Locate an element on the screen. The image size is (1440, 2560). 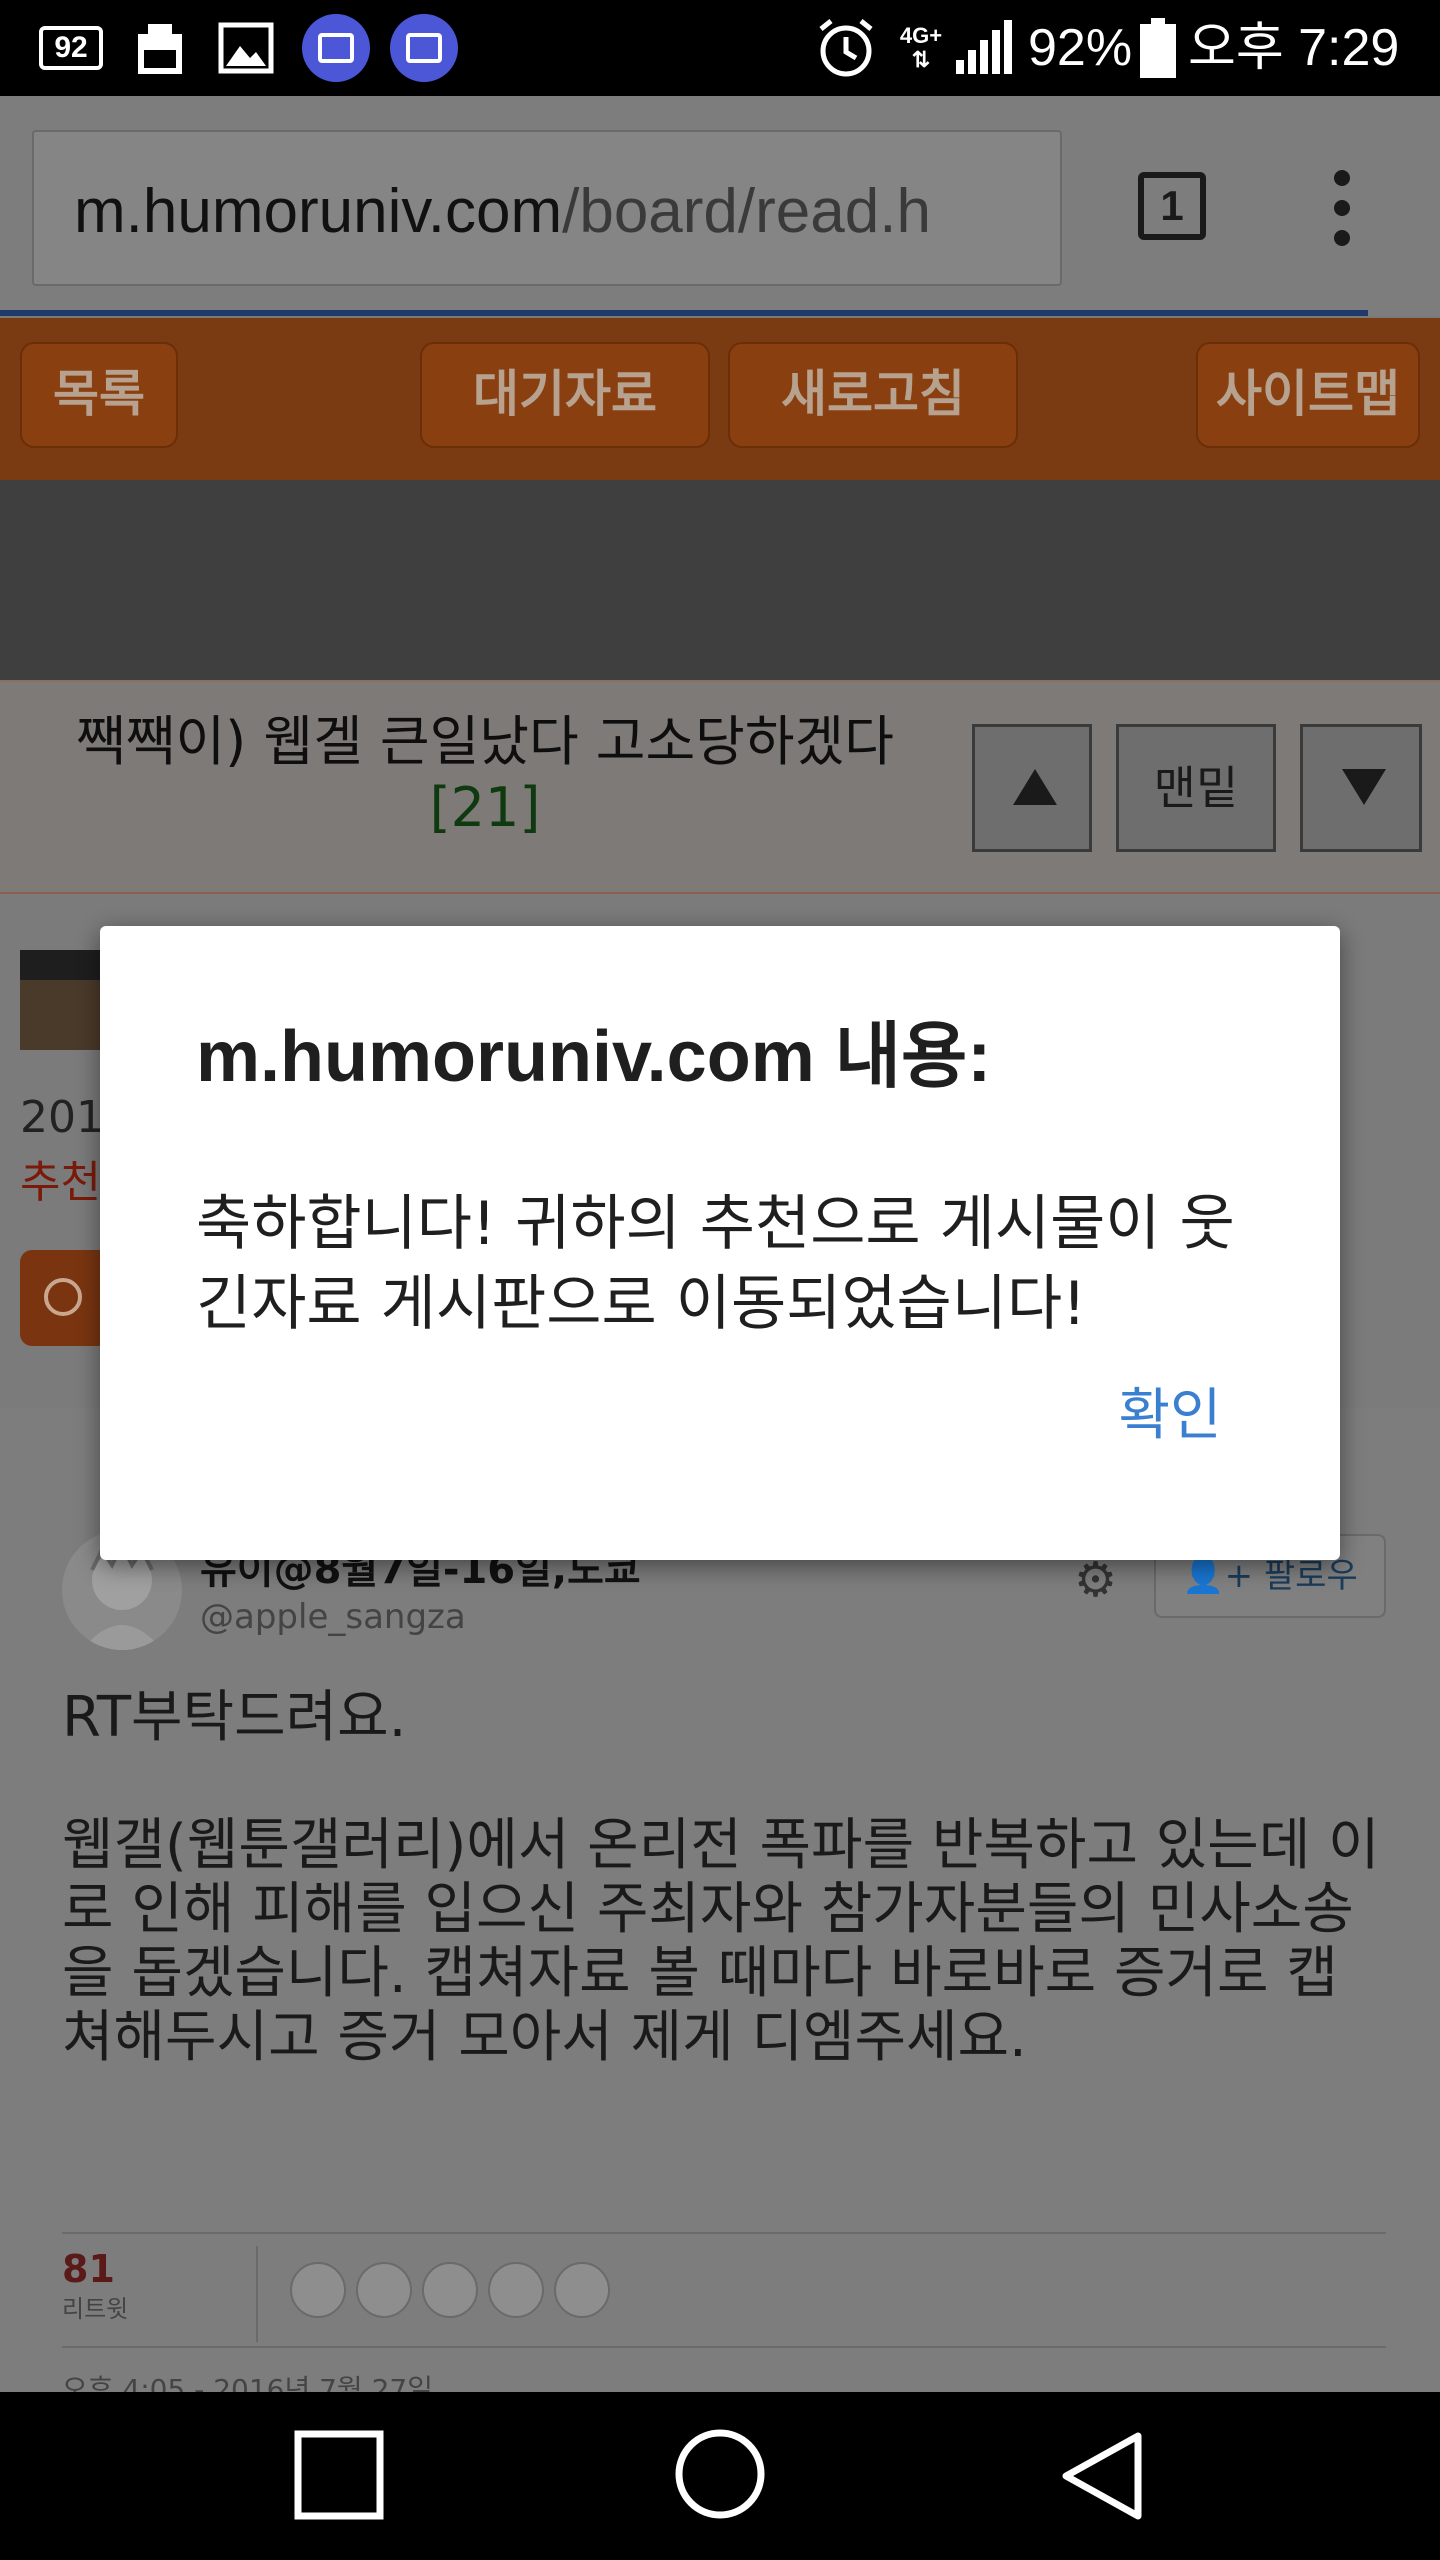
post-title: 짹짹이) 웹겔 큰일났다 고소당하겠다 is located at coordinates (485, 741).